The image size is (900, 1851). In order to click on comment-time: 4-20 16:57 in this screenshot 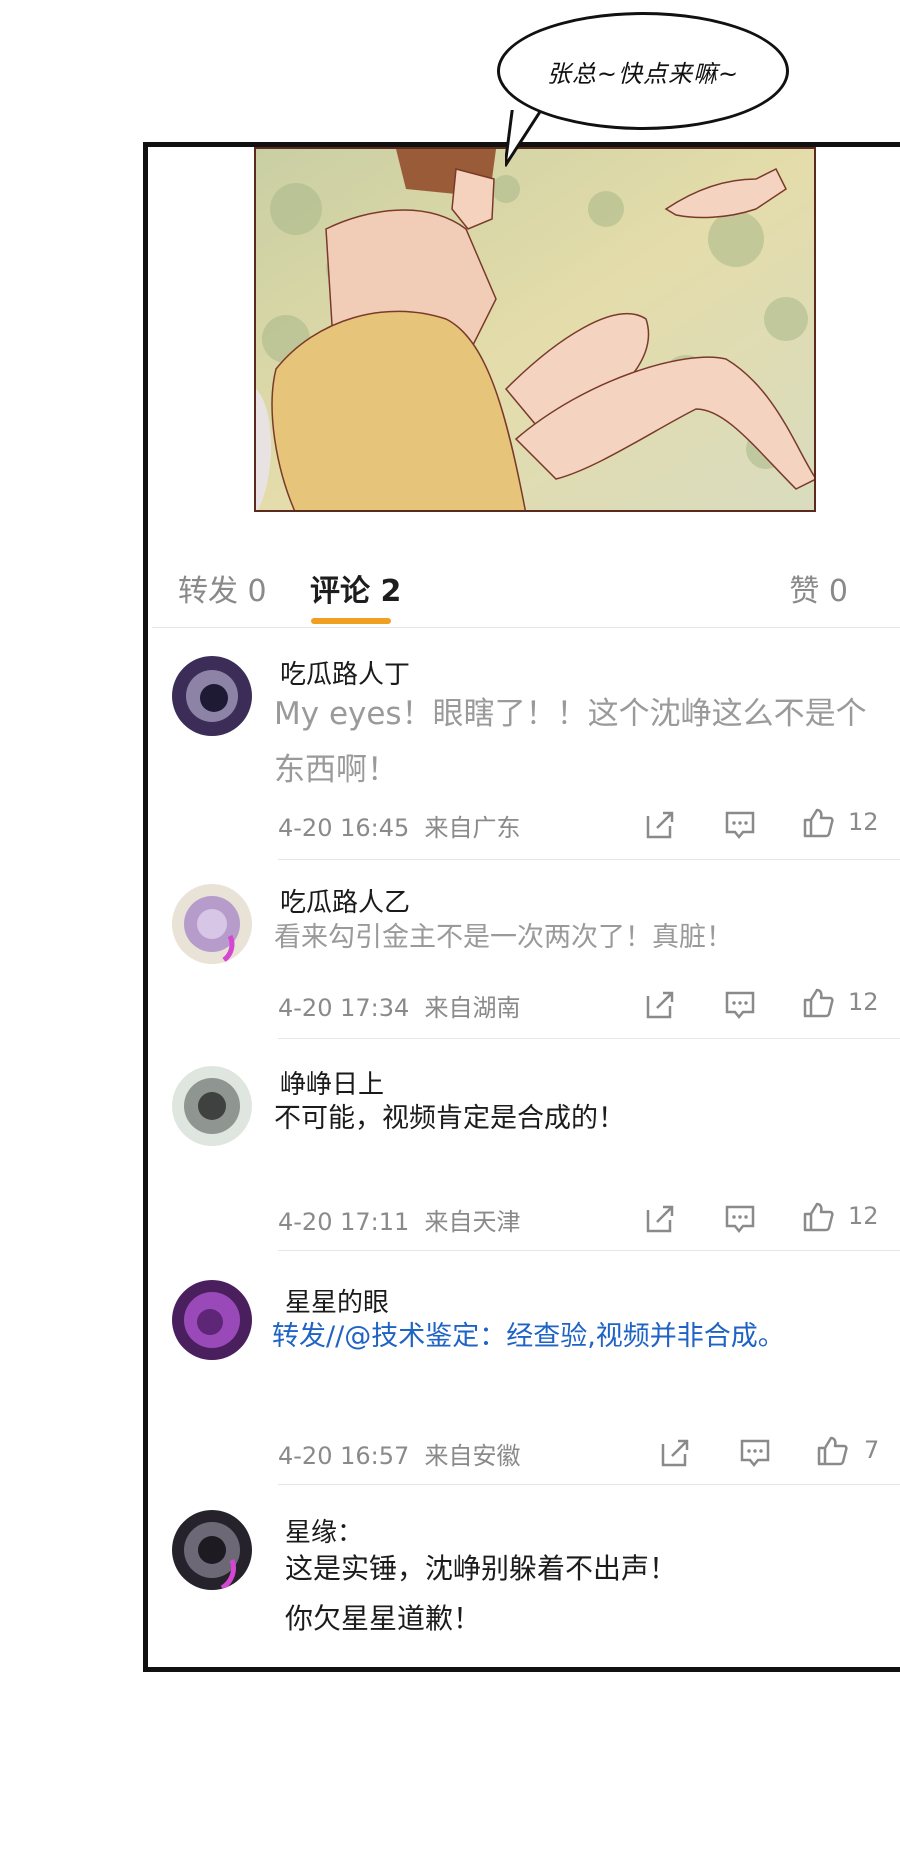, I will do `click(344, 1456)`.